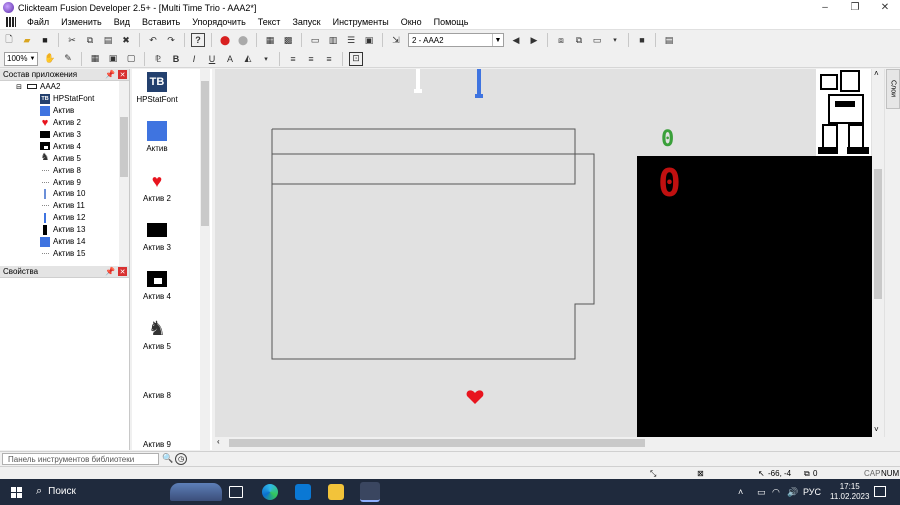 This screenshot has width=900, height=505. Describe the element at coordinates (11, 22) in the screenshot. I see `frame-editor-icon` at that location.